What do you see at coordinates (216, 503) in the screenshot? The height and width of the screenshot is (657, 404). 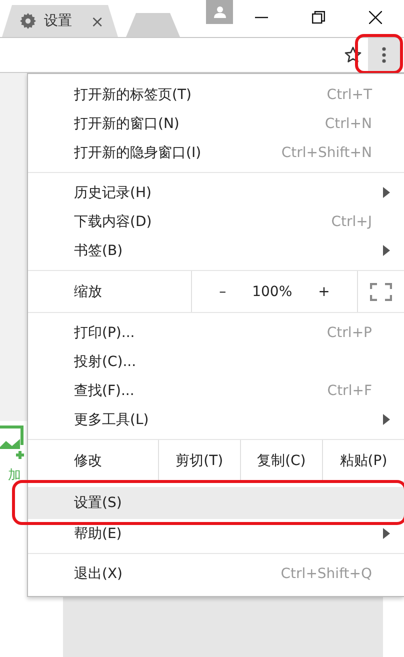 I see `menu-item: 设置(S)` at bounding box center [216, 503].